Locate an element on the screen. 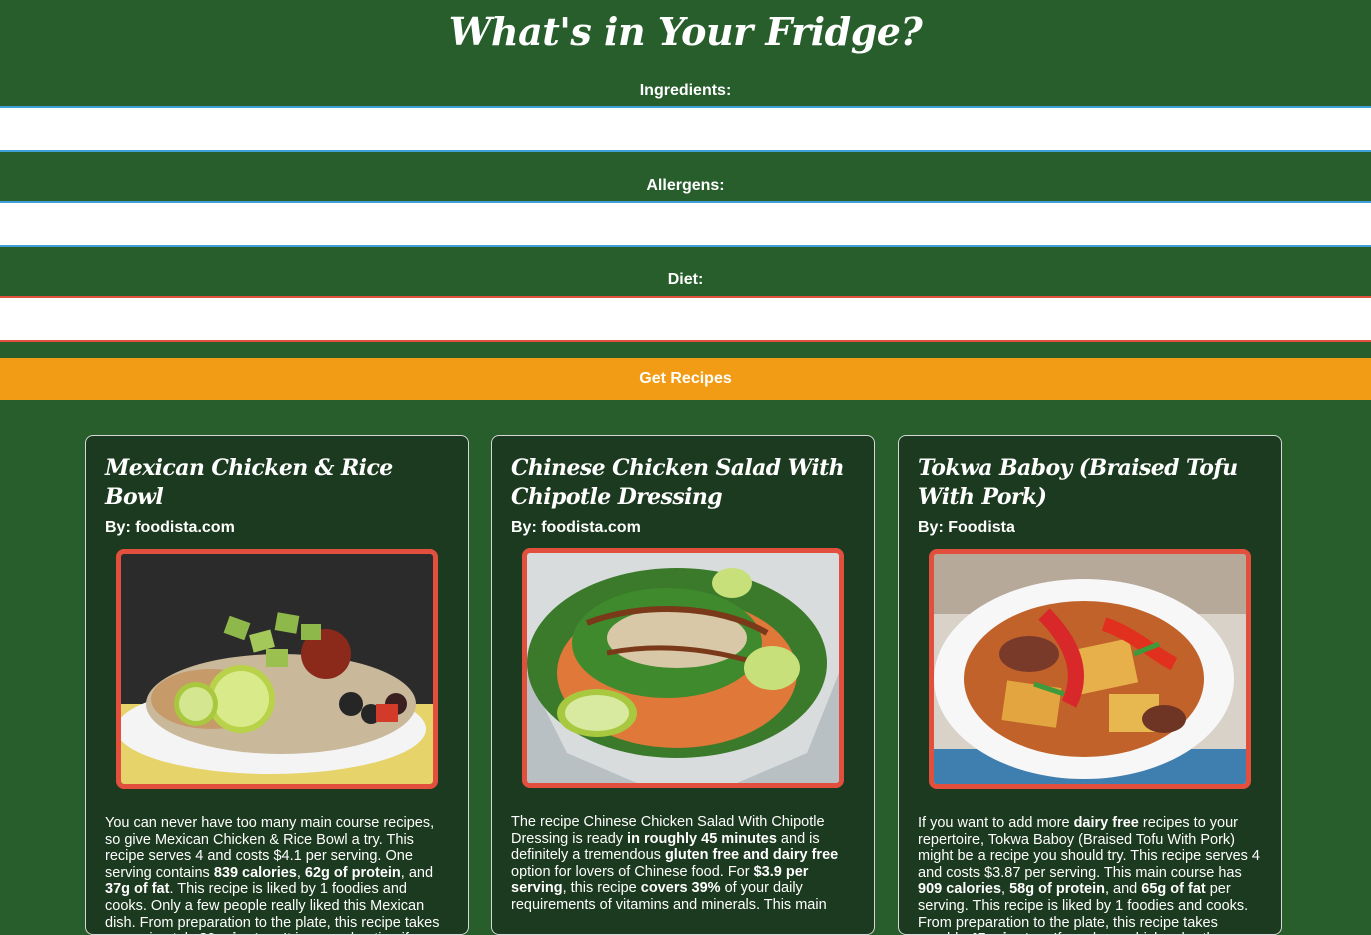 This screenshot has height=935, width=1371. tofu-pork-photo is located at coordinates (1090, 669).